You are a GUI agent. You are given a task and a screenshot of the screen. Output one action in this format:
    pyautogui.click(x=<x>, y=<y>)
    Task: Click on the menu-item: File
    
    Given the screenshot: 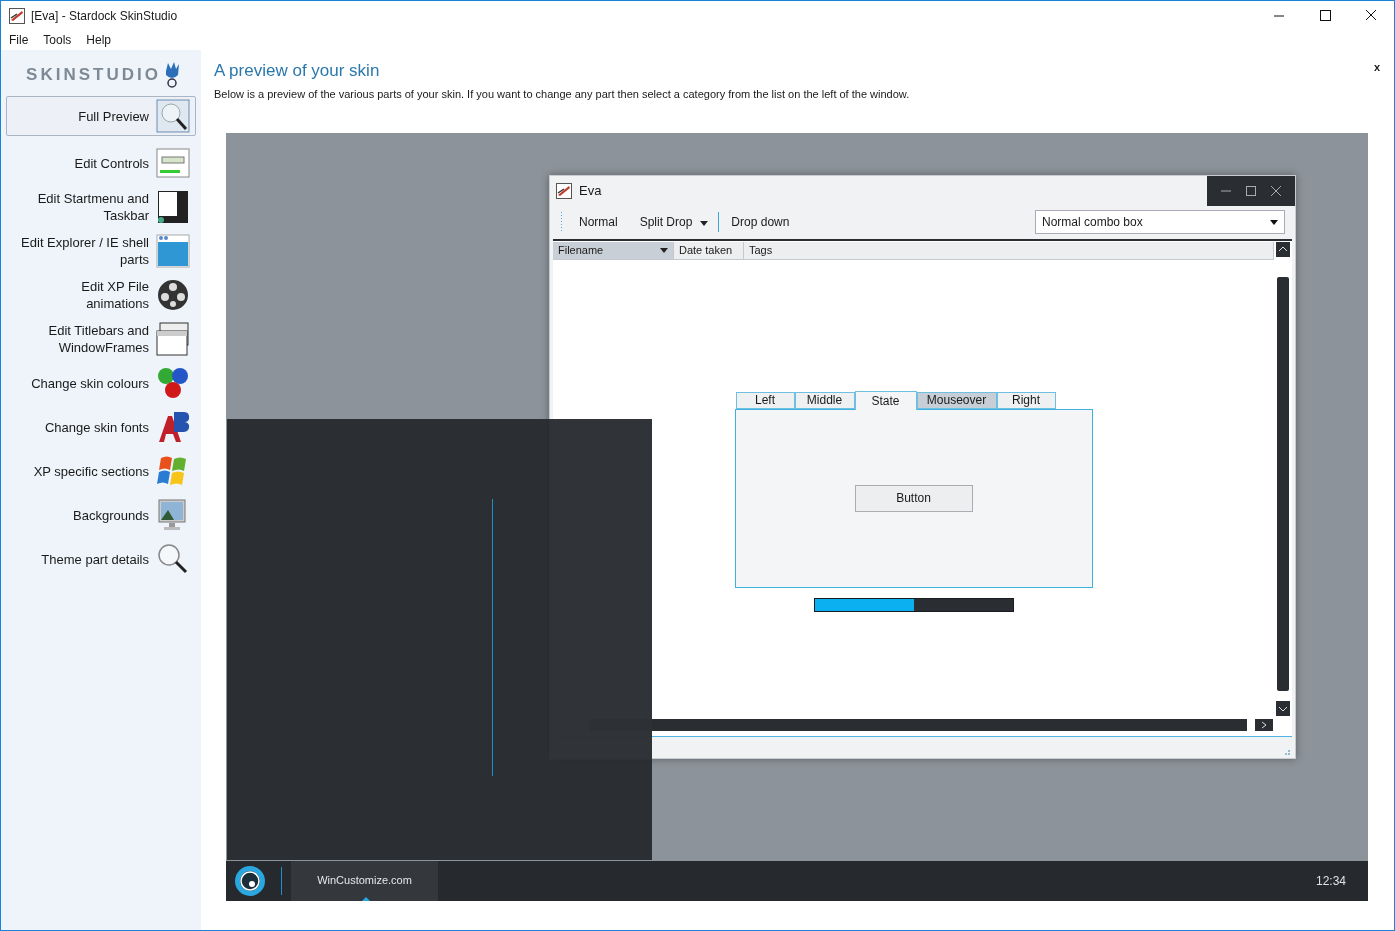 What is the action you would take?
    pyautogui.click(x=19, y=40)
    